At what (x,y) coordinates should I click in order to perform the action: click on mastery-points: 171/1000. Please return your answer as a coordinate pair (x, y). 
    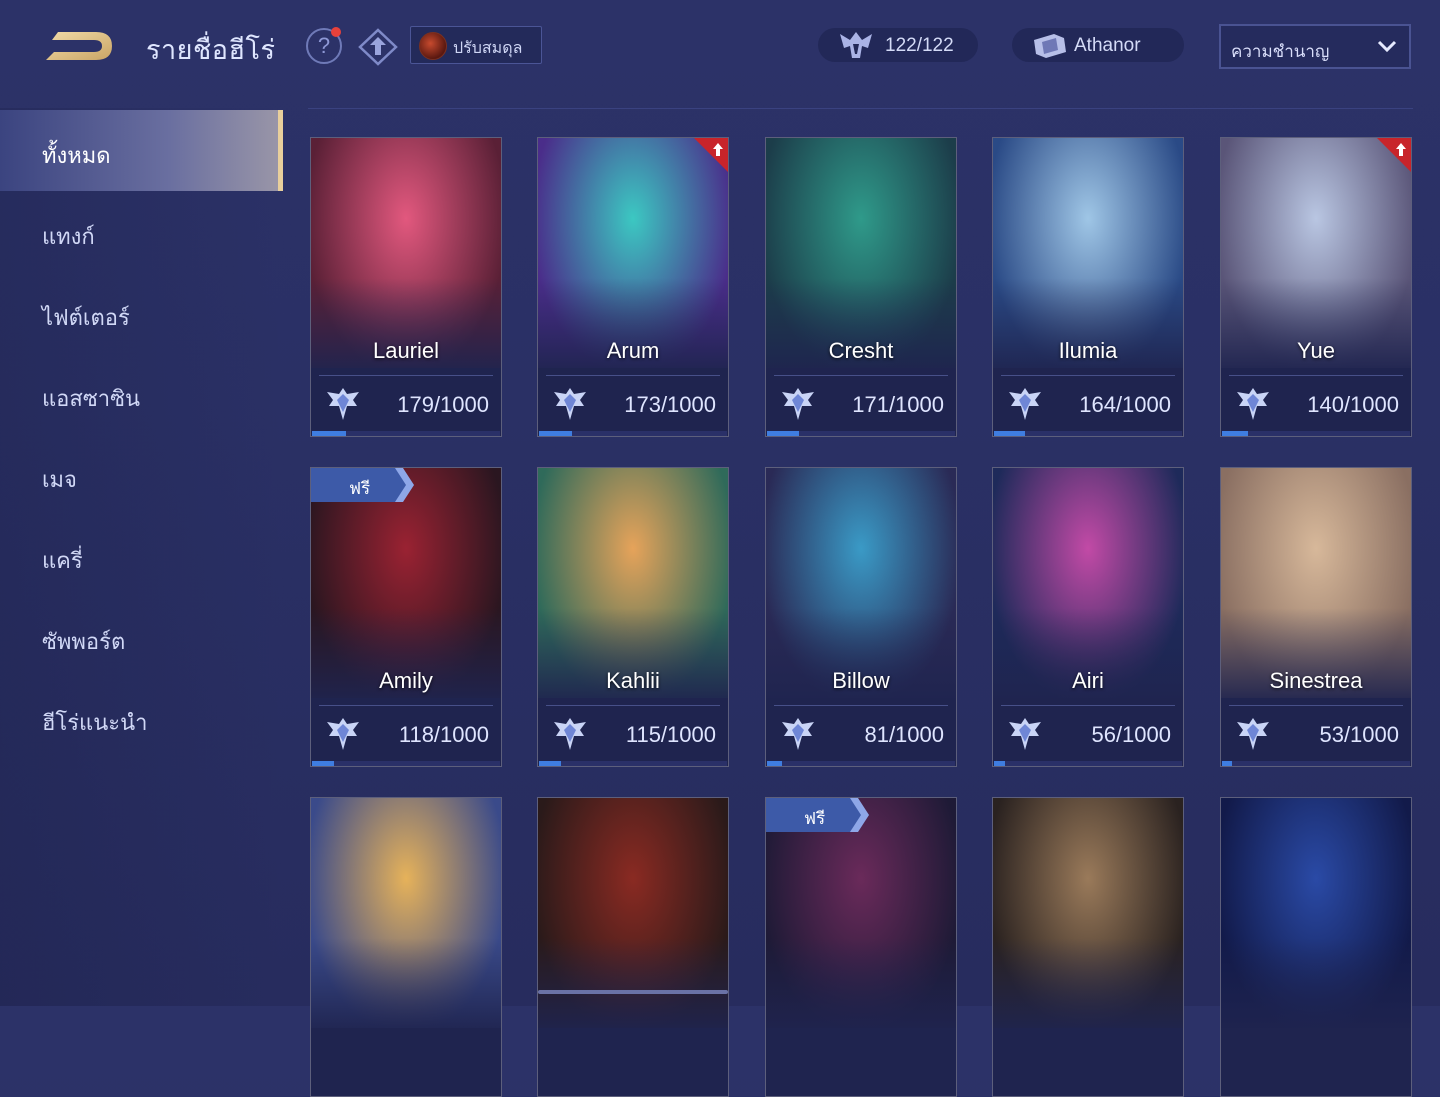
    Looking at the image, I should click on (898, 404).